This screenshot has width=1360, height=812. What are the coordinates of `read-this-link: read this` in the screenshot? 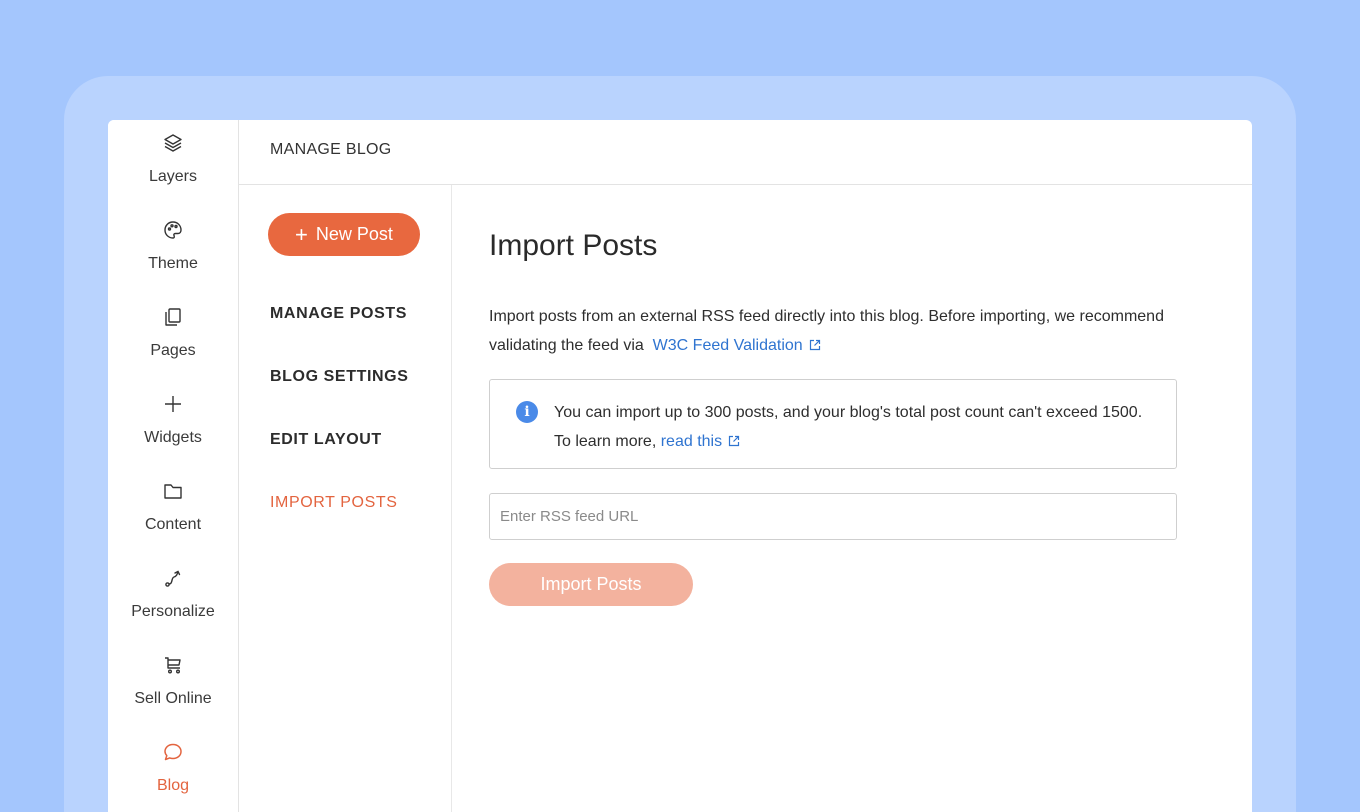 It's located at (700, 441).